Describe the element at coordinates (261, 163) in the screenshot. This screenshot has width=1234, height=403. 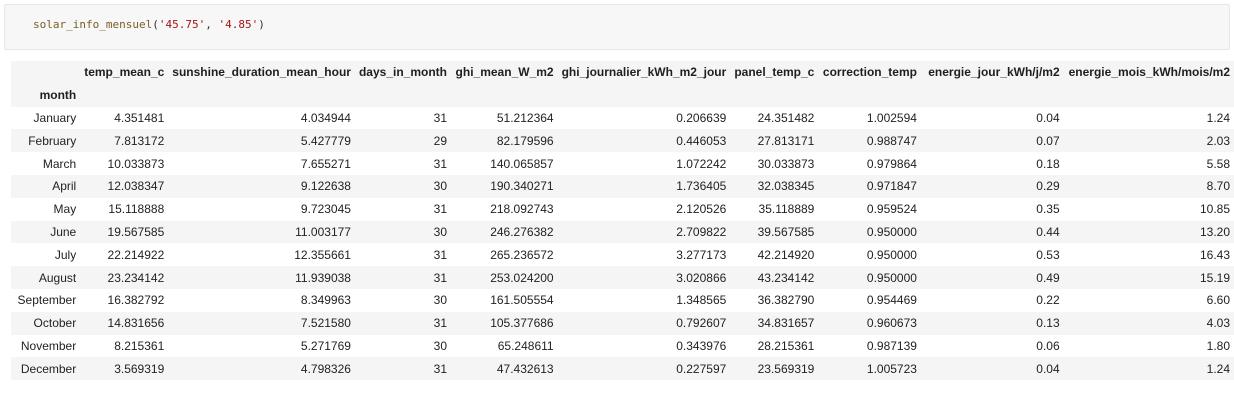
I see `table-cell: 7.655271` at that location.